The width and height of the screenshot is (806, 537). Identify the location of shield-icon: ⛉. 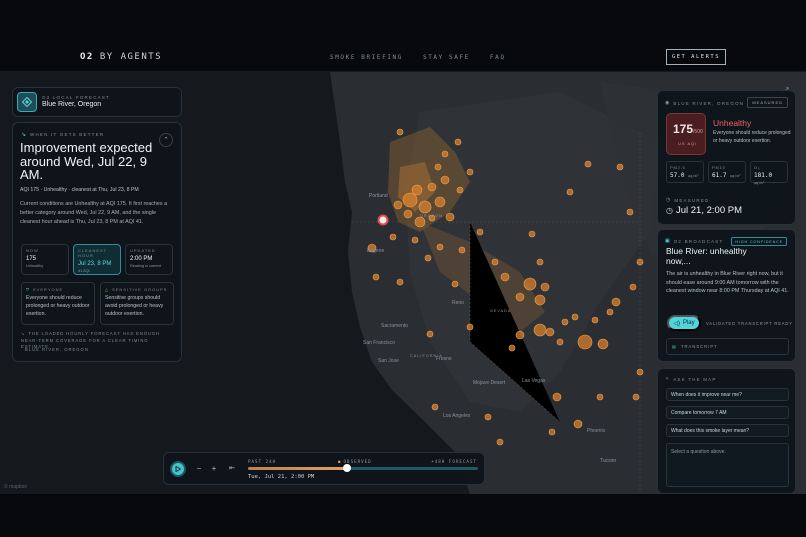
(28, 289).